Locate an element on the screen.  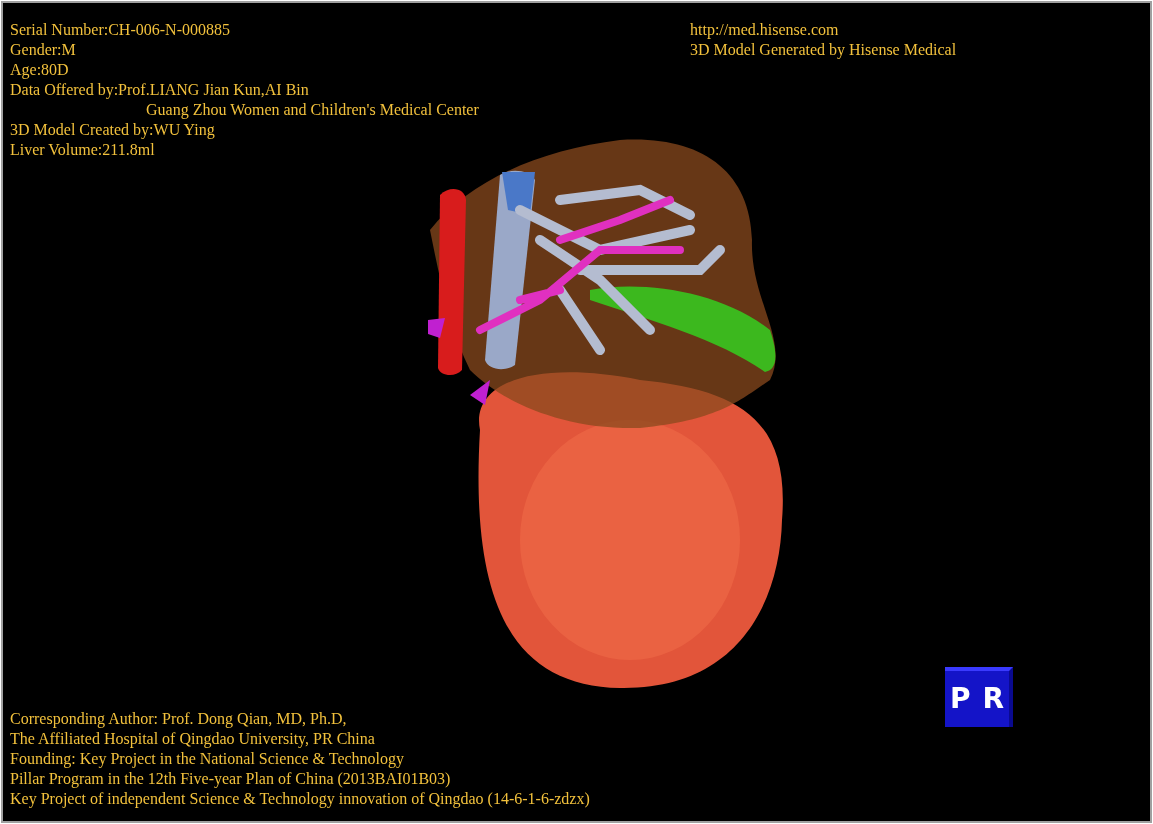
info-text: Liver Volume:211.8ml is located at coordinates (82, 150).